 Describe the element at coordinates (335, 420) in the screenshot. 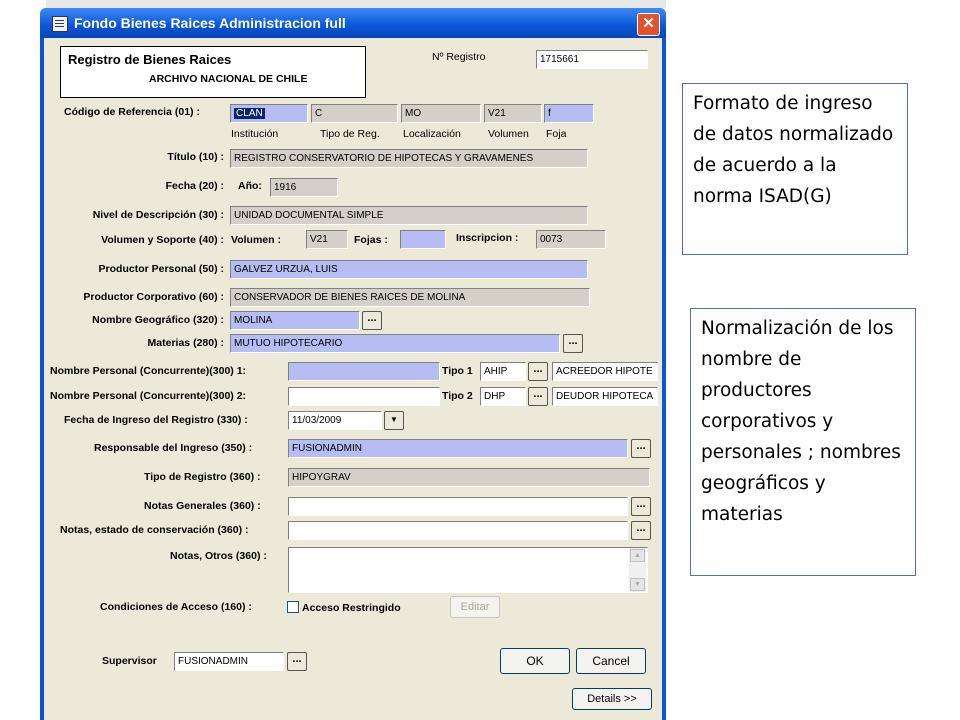

I see `fecha-ingreso-field: 11/03/2009` at that location.